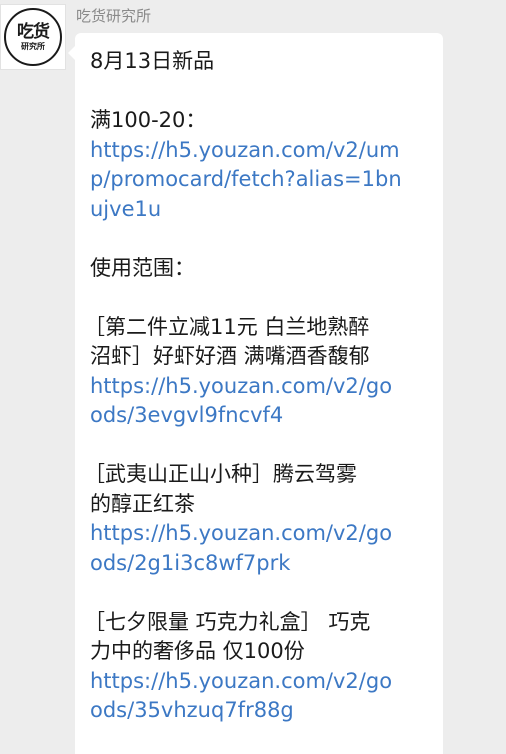  Describe the element at coordinates (142, 267) in the screenshot. I see `scope-label: 使用范围：` at that location.